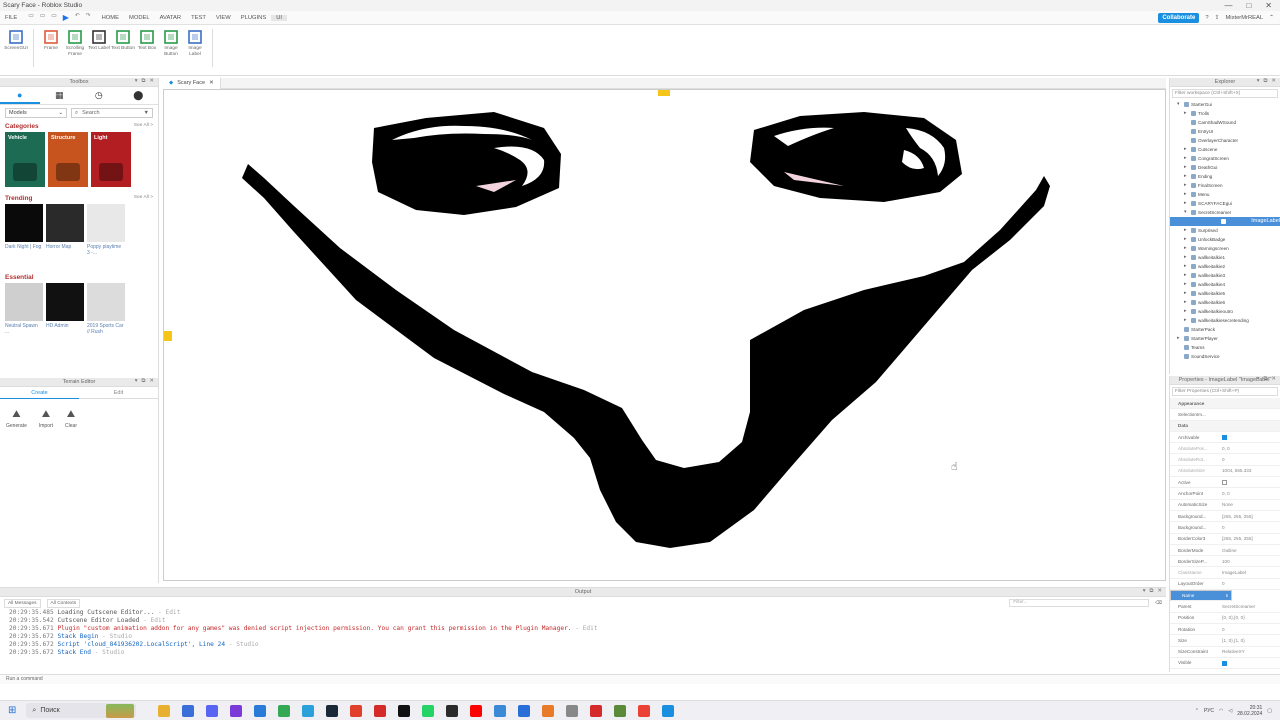 The width and height of the screenshot is (1280, 720). I want to click on explorer-item: ▸ UnlockBadge, so click(1225, 239).